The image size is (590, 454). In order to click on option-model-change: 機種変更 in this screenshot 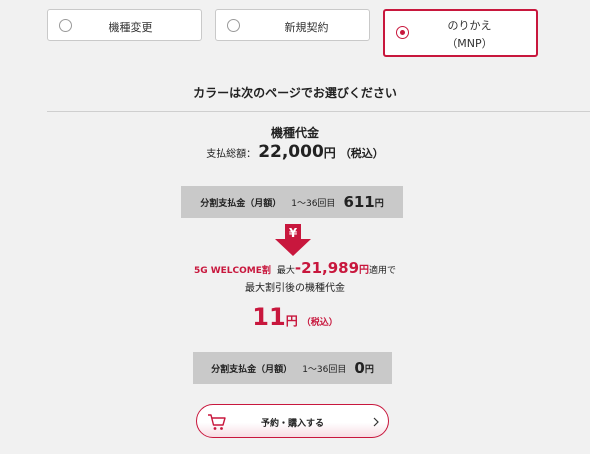, I will do `click(124, 25)`.